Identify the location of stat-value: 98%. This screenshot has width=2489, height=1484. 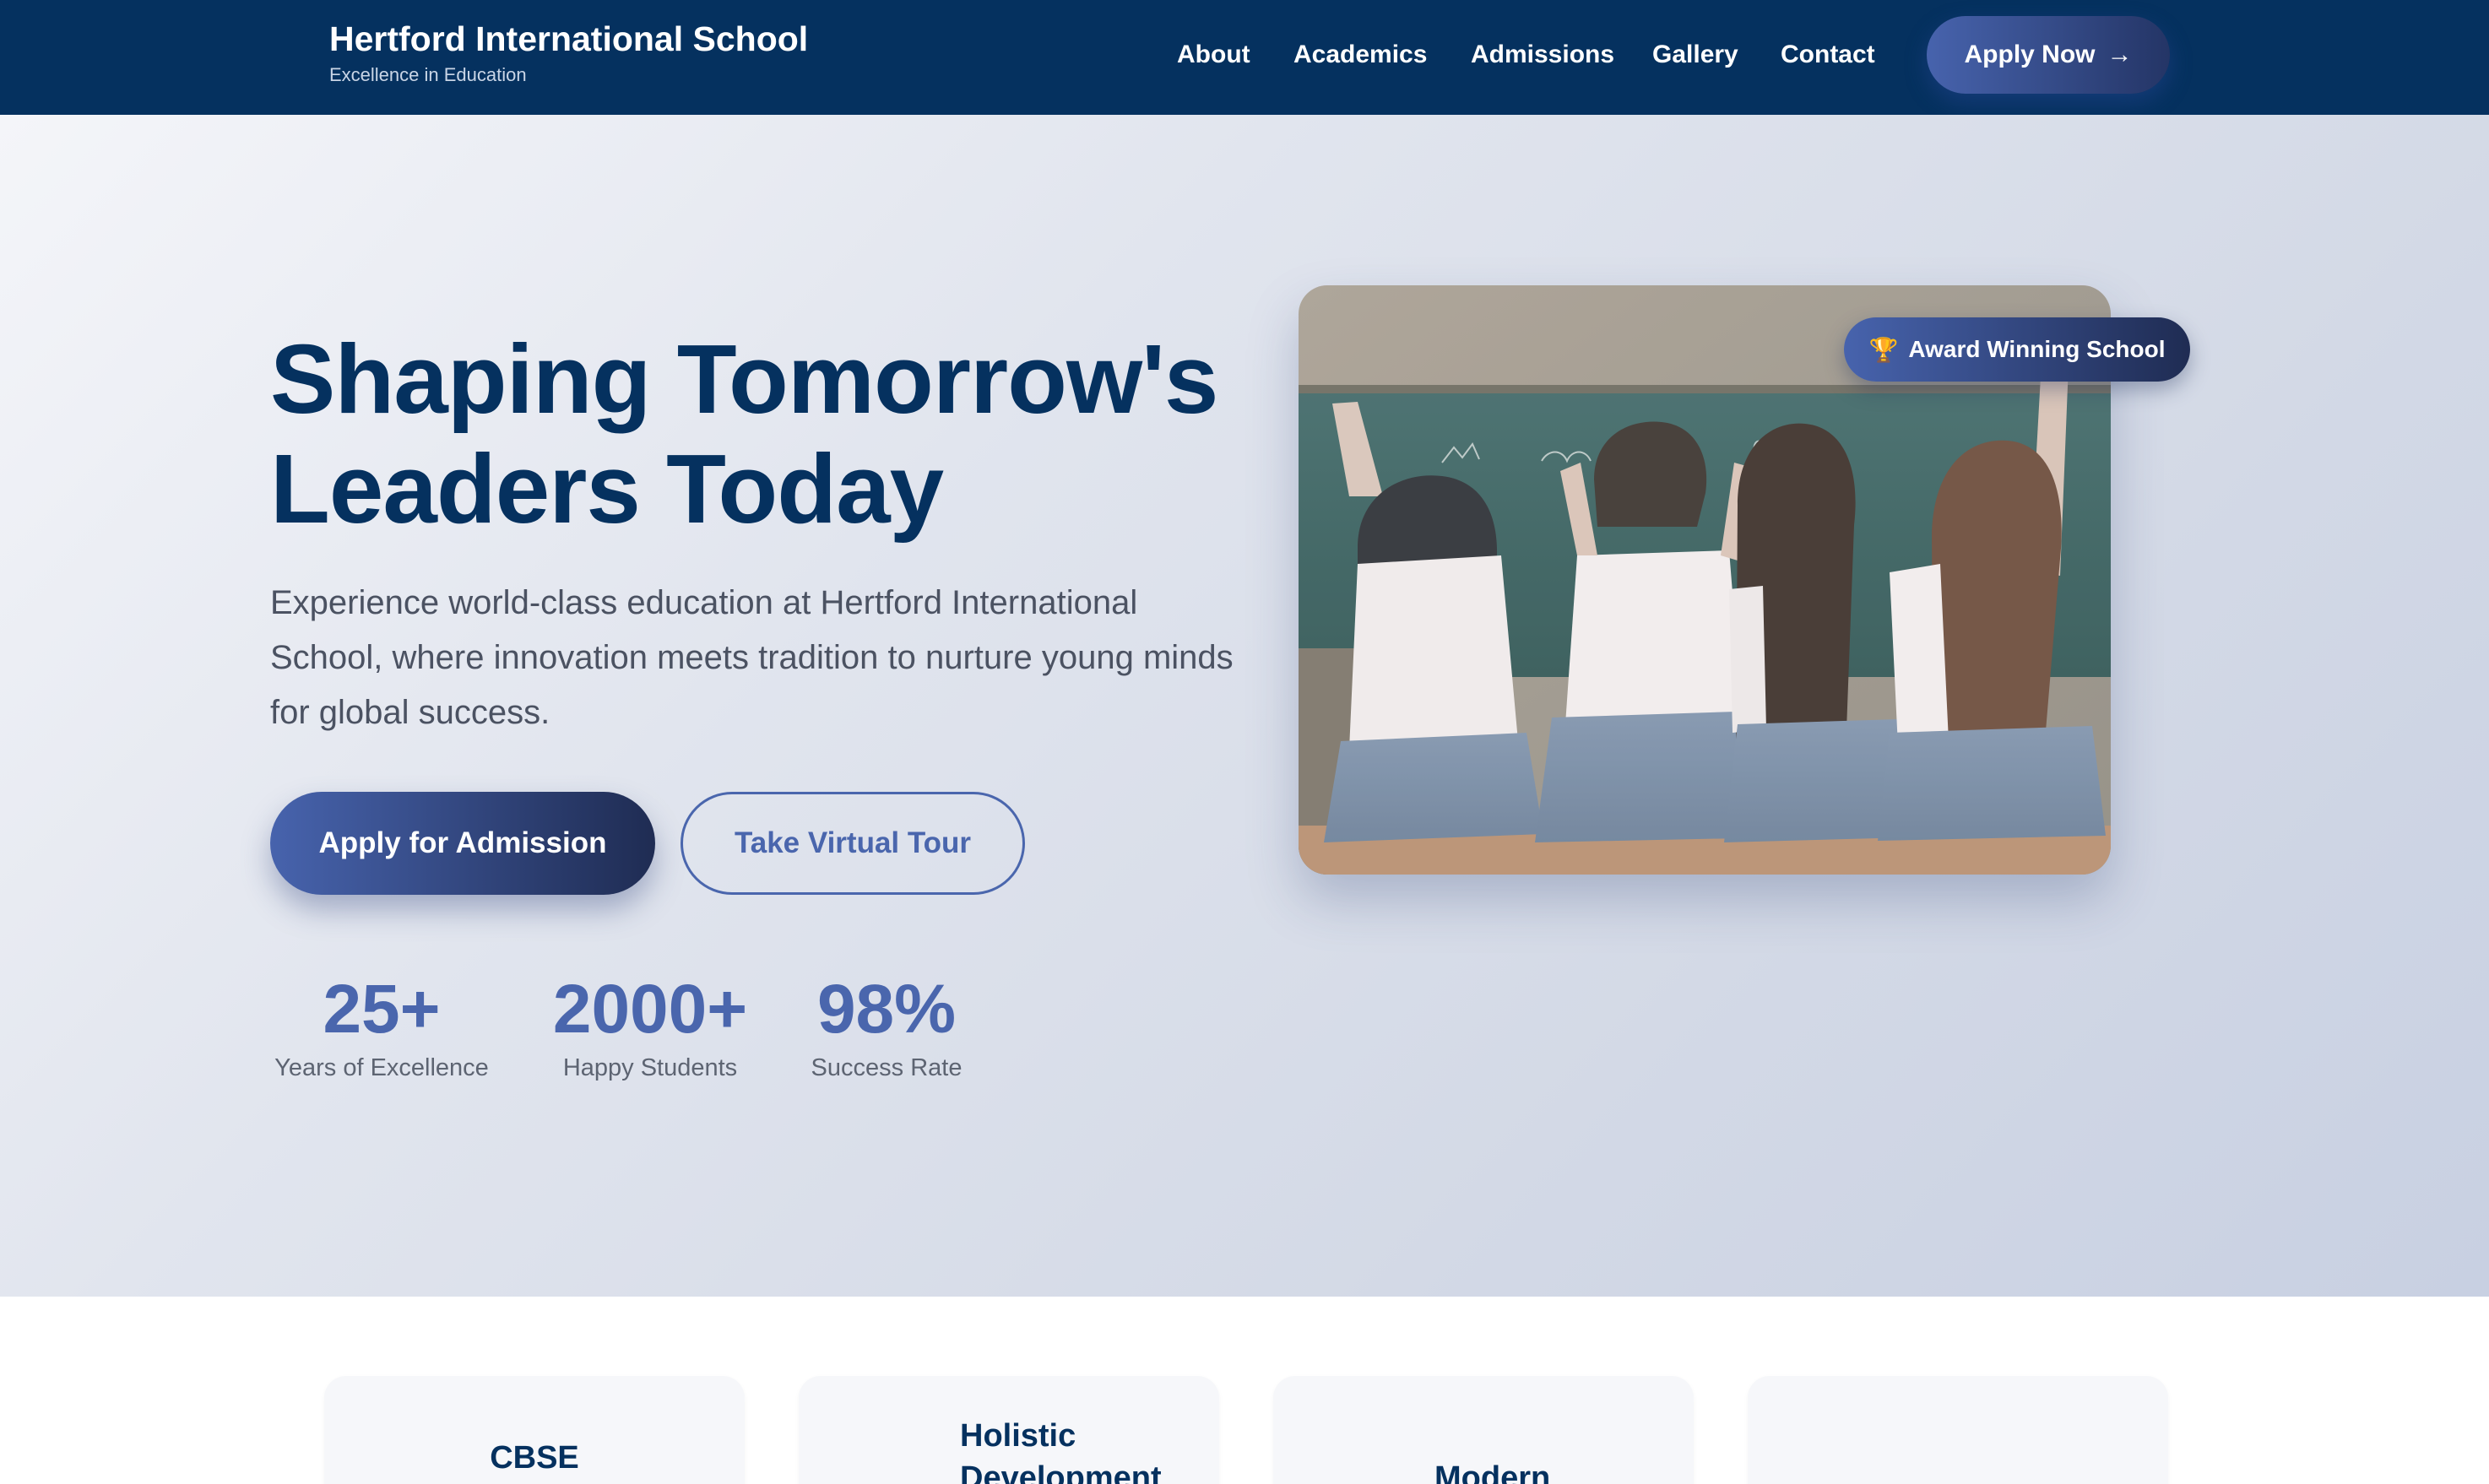
(886, 1010).